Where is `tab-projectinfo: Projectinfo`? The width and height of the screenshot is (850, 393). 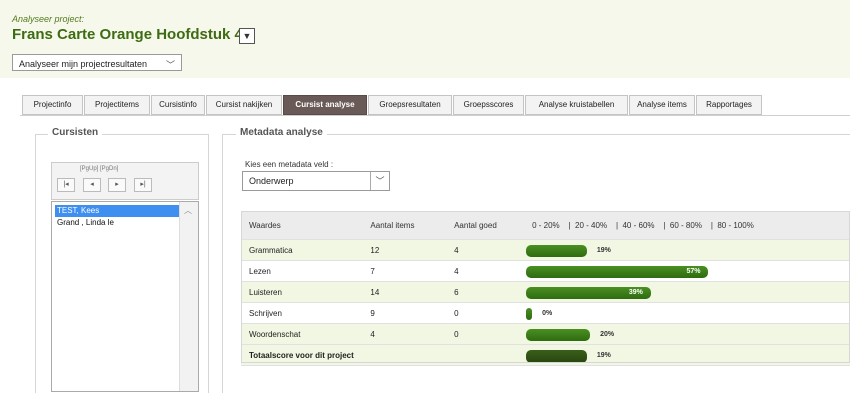
tab-projectinfo: Projectinfo is located at coordinates (52, 105).